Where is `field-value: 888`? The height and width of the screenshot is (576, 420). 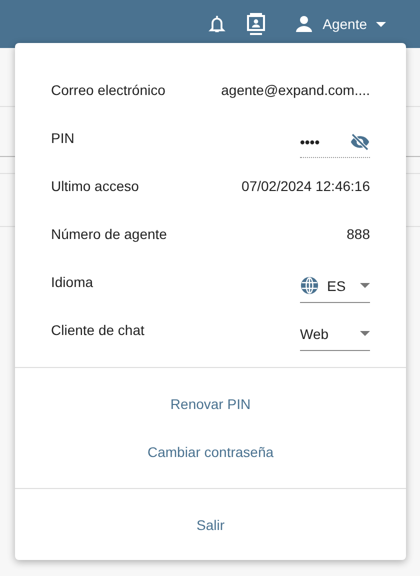
field-value: 888 is located at coordinates (358, 234).